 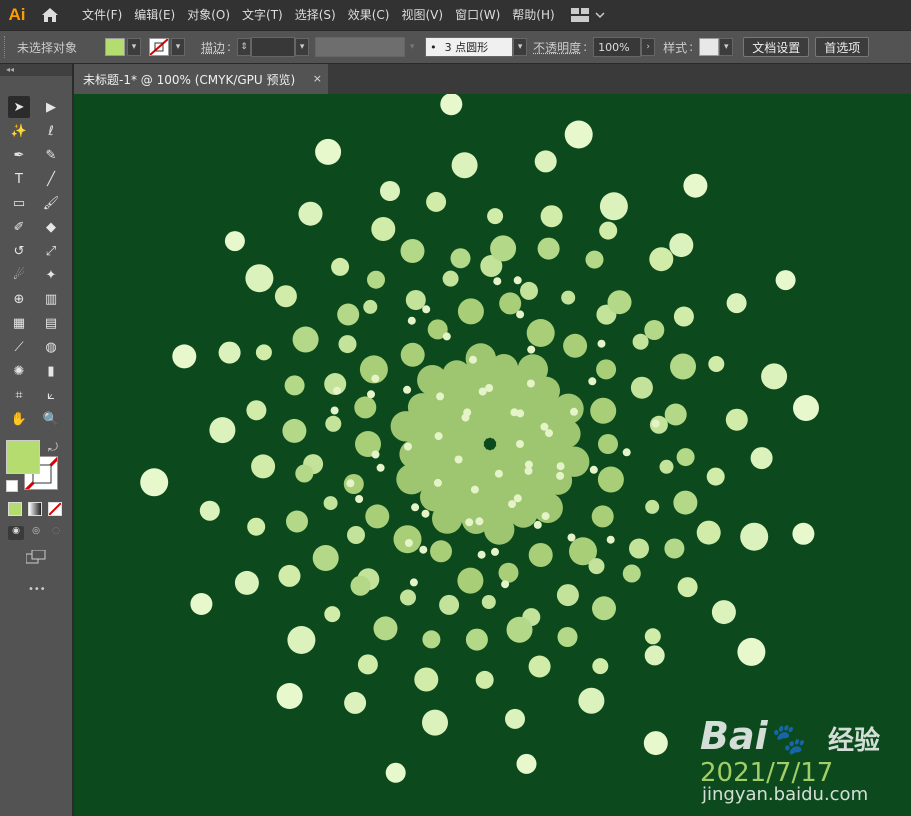 I want to click on zoom-tool-icon: 🔍, so click(x=51, y=419).